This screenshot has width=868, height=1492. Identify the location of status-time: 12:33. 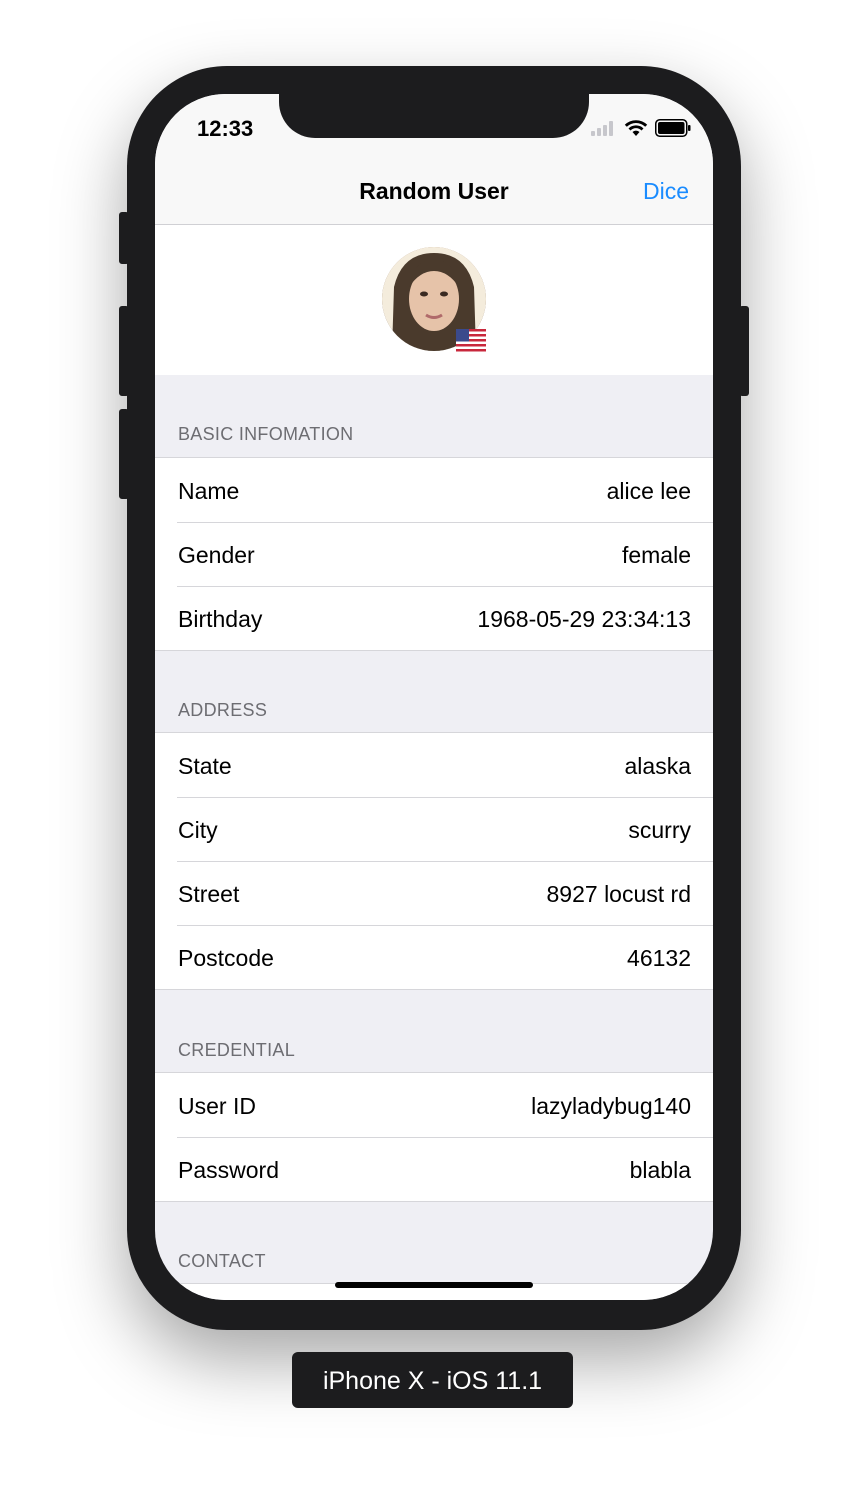
(225, 128).